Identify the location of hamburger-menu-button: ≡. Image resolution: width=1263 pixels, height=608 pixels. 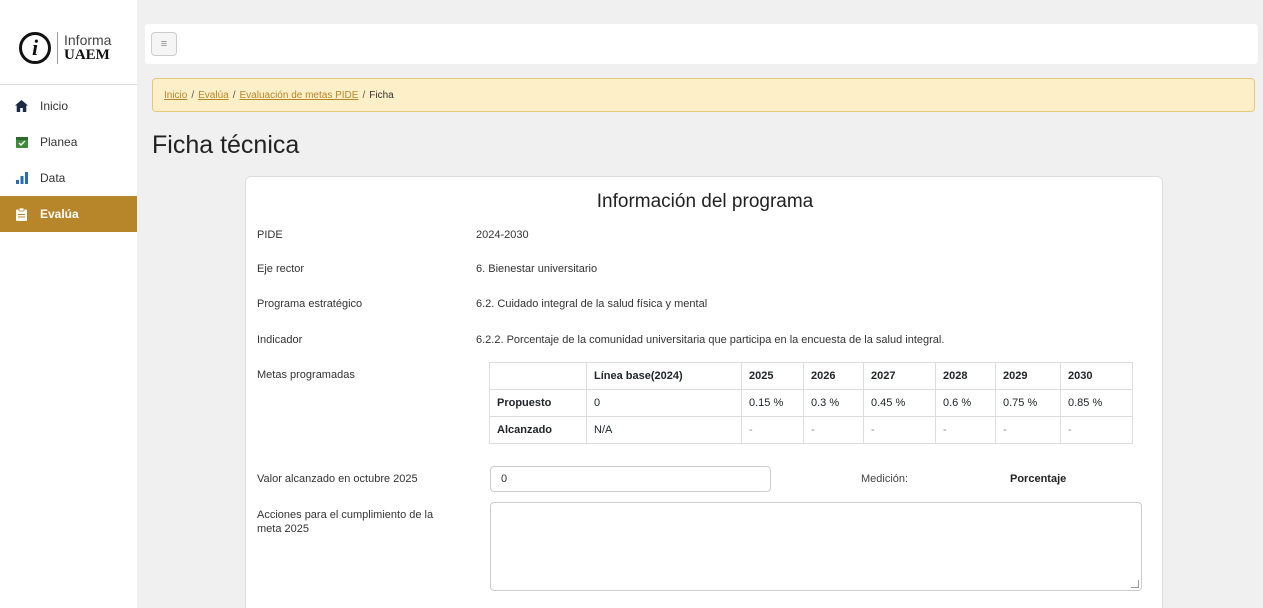
(164, 44).